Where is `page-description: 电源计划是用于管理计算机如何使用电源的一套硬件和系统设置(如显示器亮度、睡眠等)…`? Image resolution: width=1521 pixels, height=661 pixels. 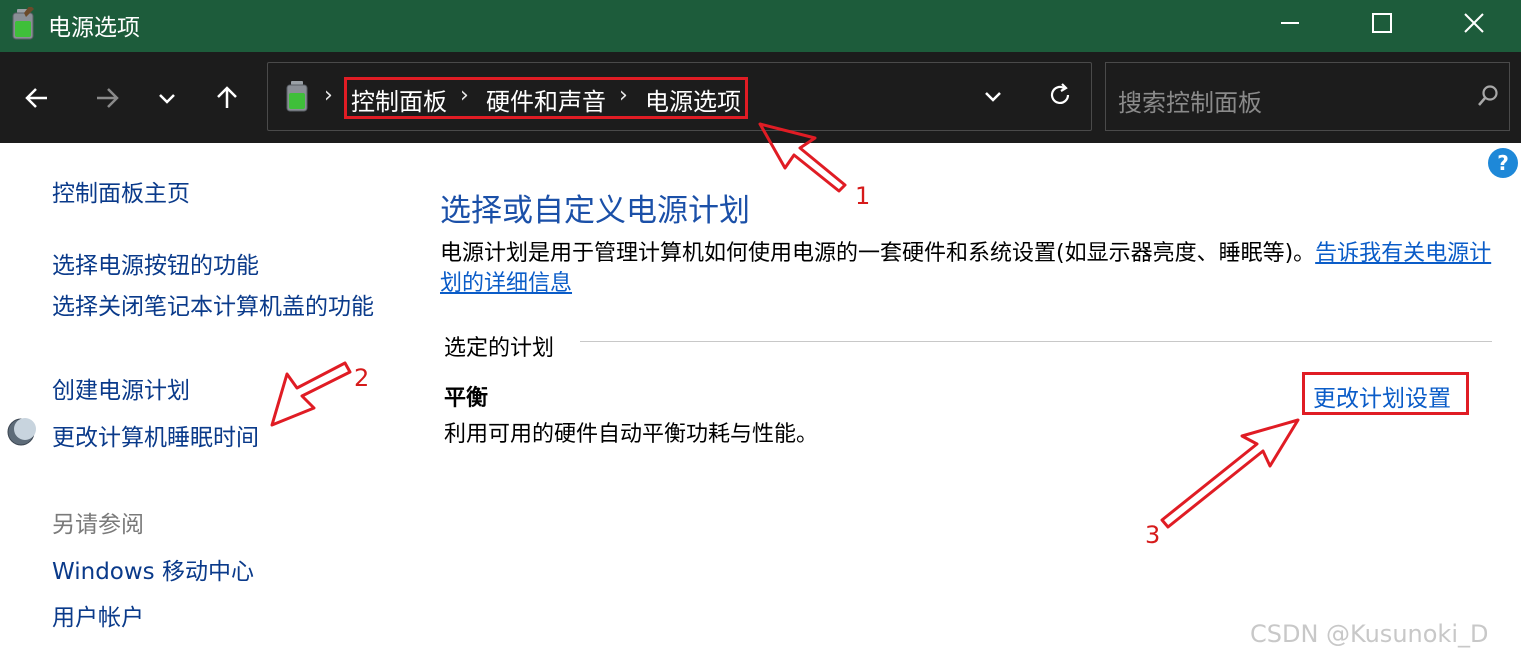
page-description: 电源计划是用于管理计算机如何使用电源的一套硬件和系统设置(如显示器亮度、睡眠等)… is located at coordinates (966, 268).